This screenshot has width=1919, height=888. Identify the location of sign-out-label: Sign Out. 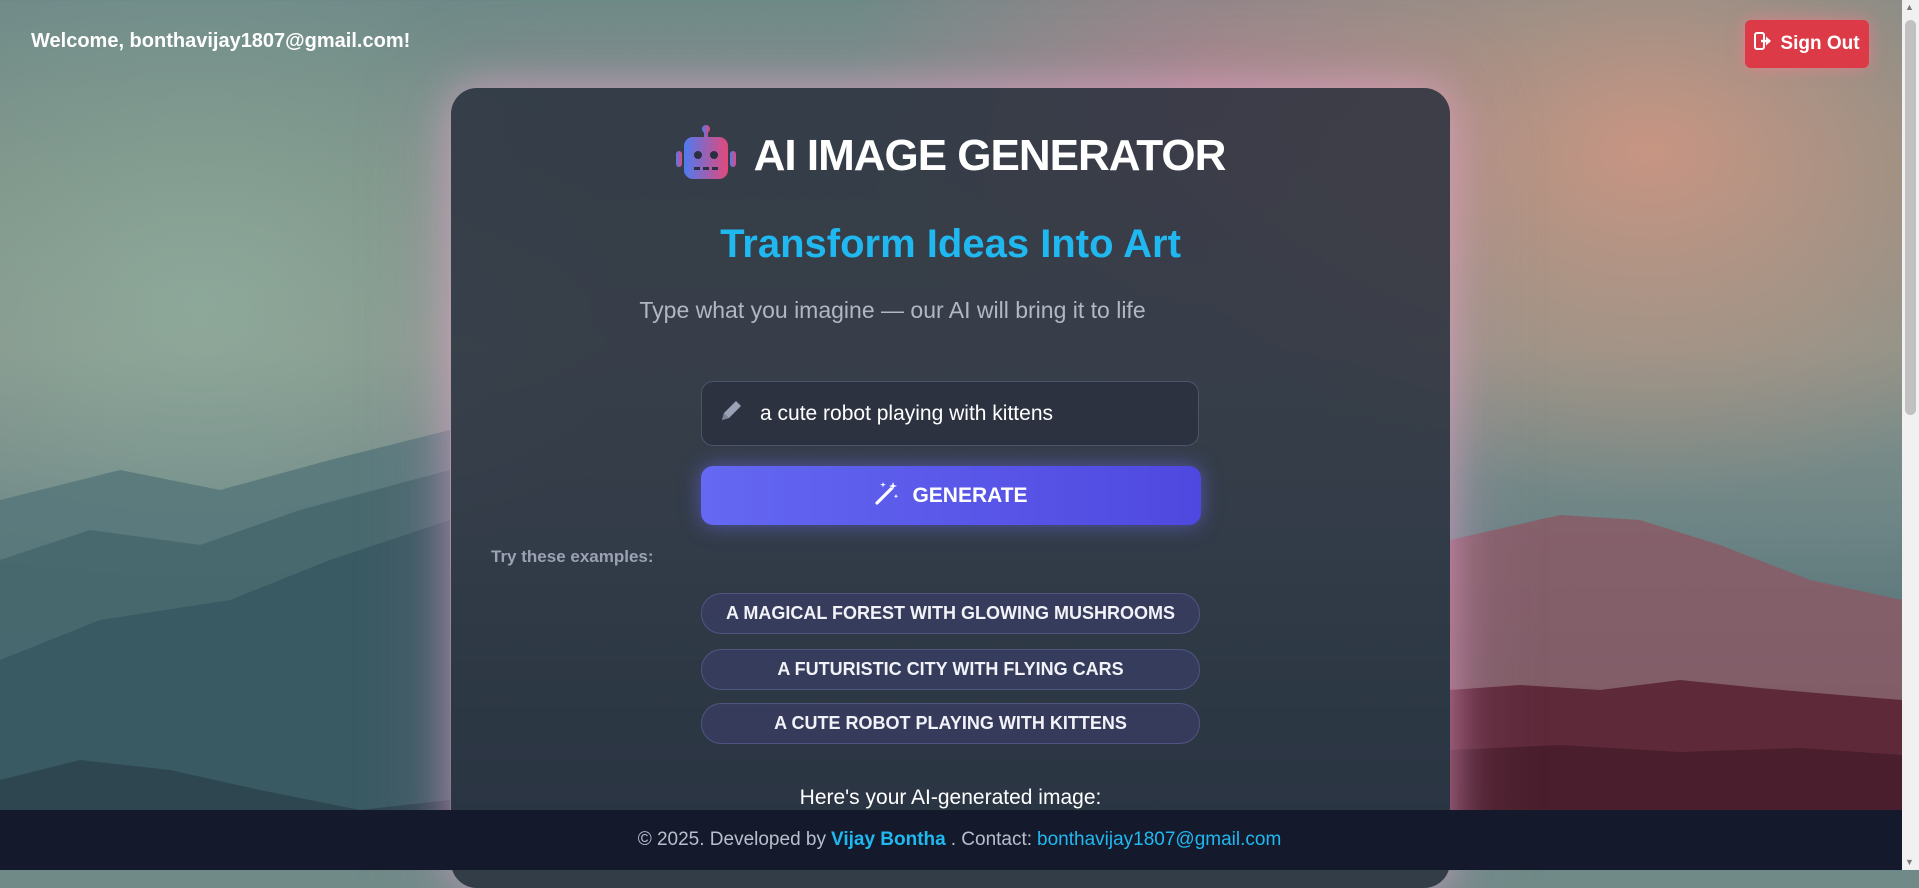
(1820, 43).